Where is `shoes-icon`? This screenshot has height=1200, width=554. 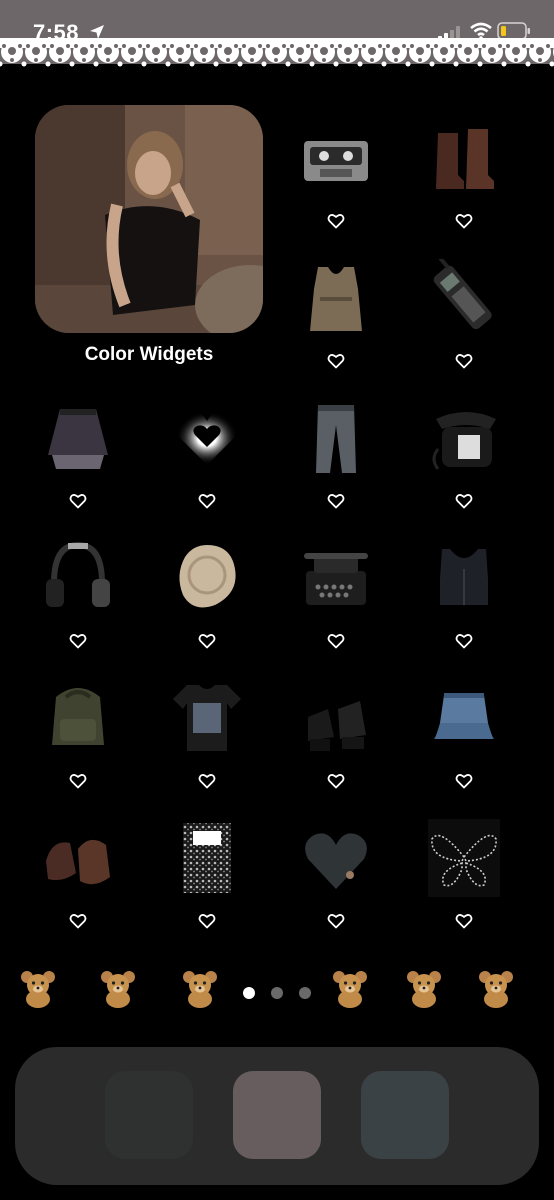
shoes-icon is located at coordinates (78, 862).